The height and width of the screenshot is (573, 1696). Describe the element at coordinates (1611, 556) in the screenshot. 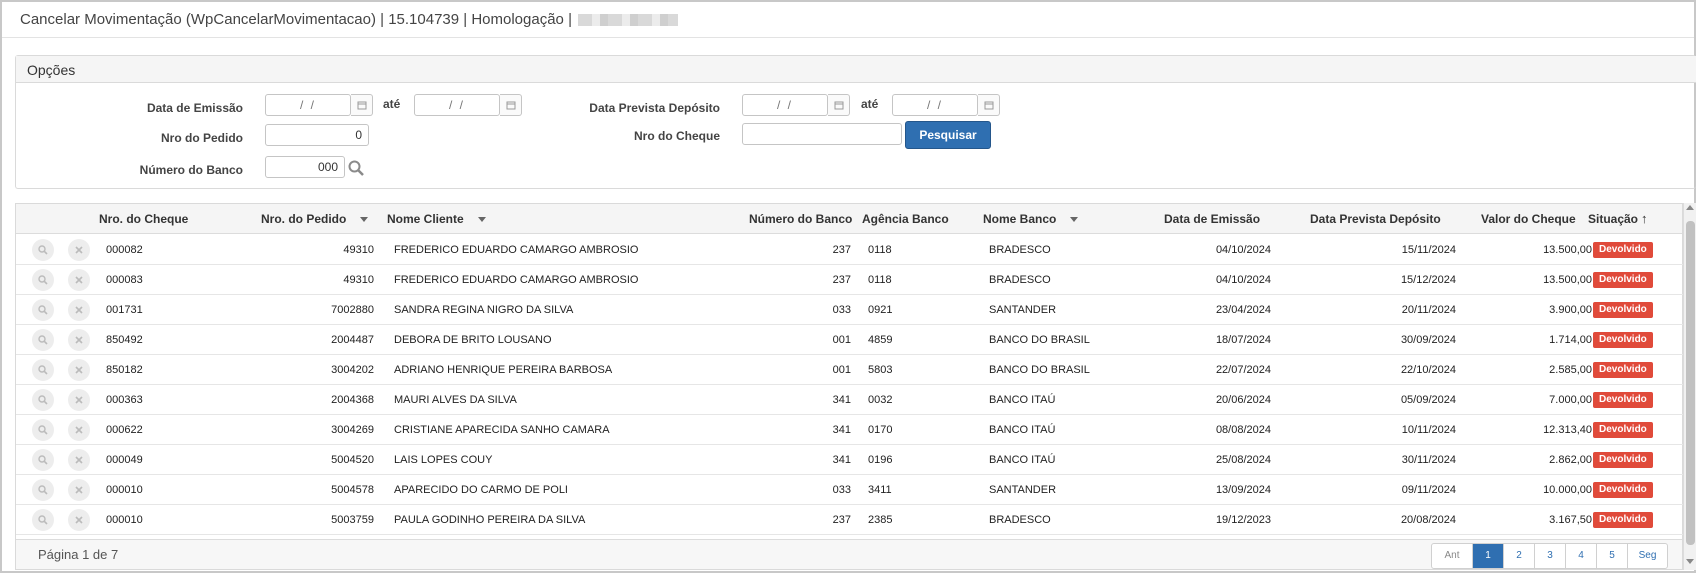

I see `pagination-page-5: 5` at that location.